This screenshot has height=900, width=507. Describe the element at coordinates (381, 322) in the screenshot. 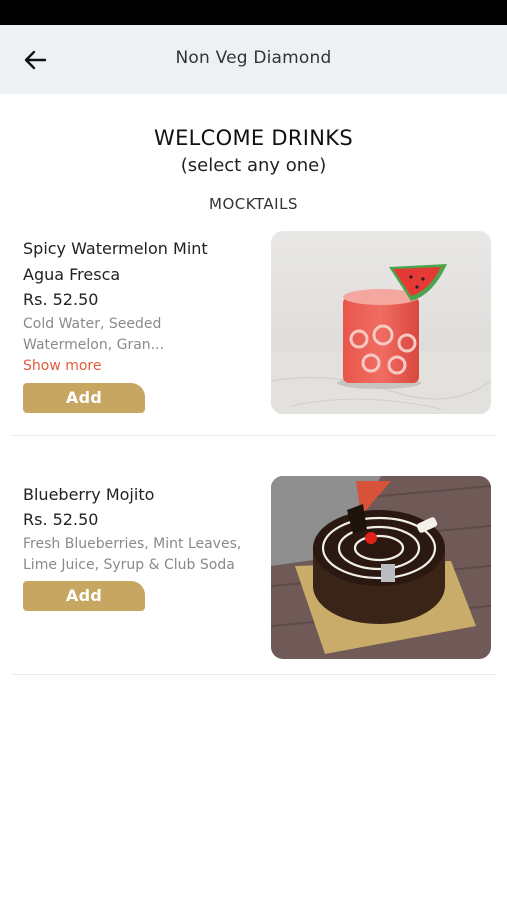

I see `watermelon-drink-image` at that location.